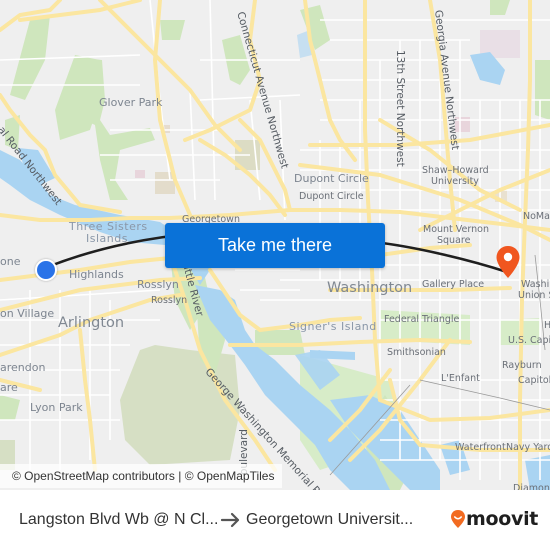 The image size is (550, 550). I want to click on label-highlands: Highlands, so click(96, 274).